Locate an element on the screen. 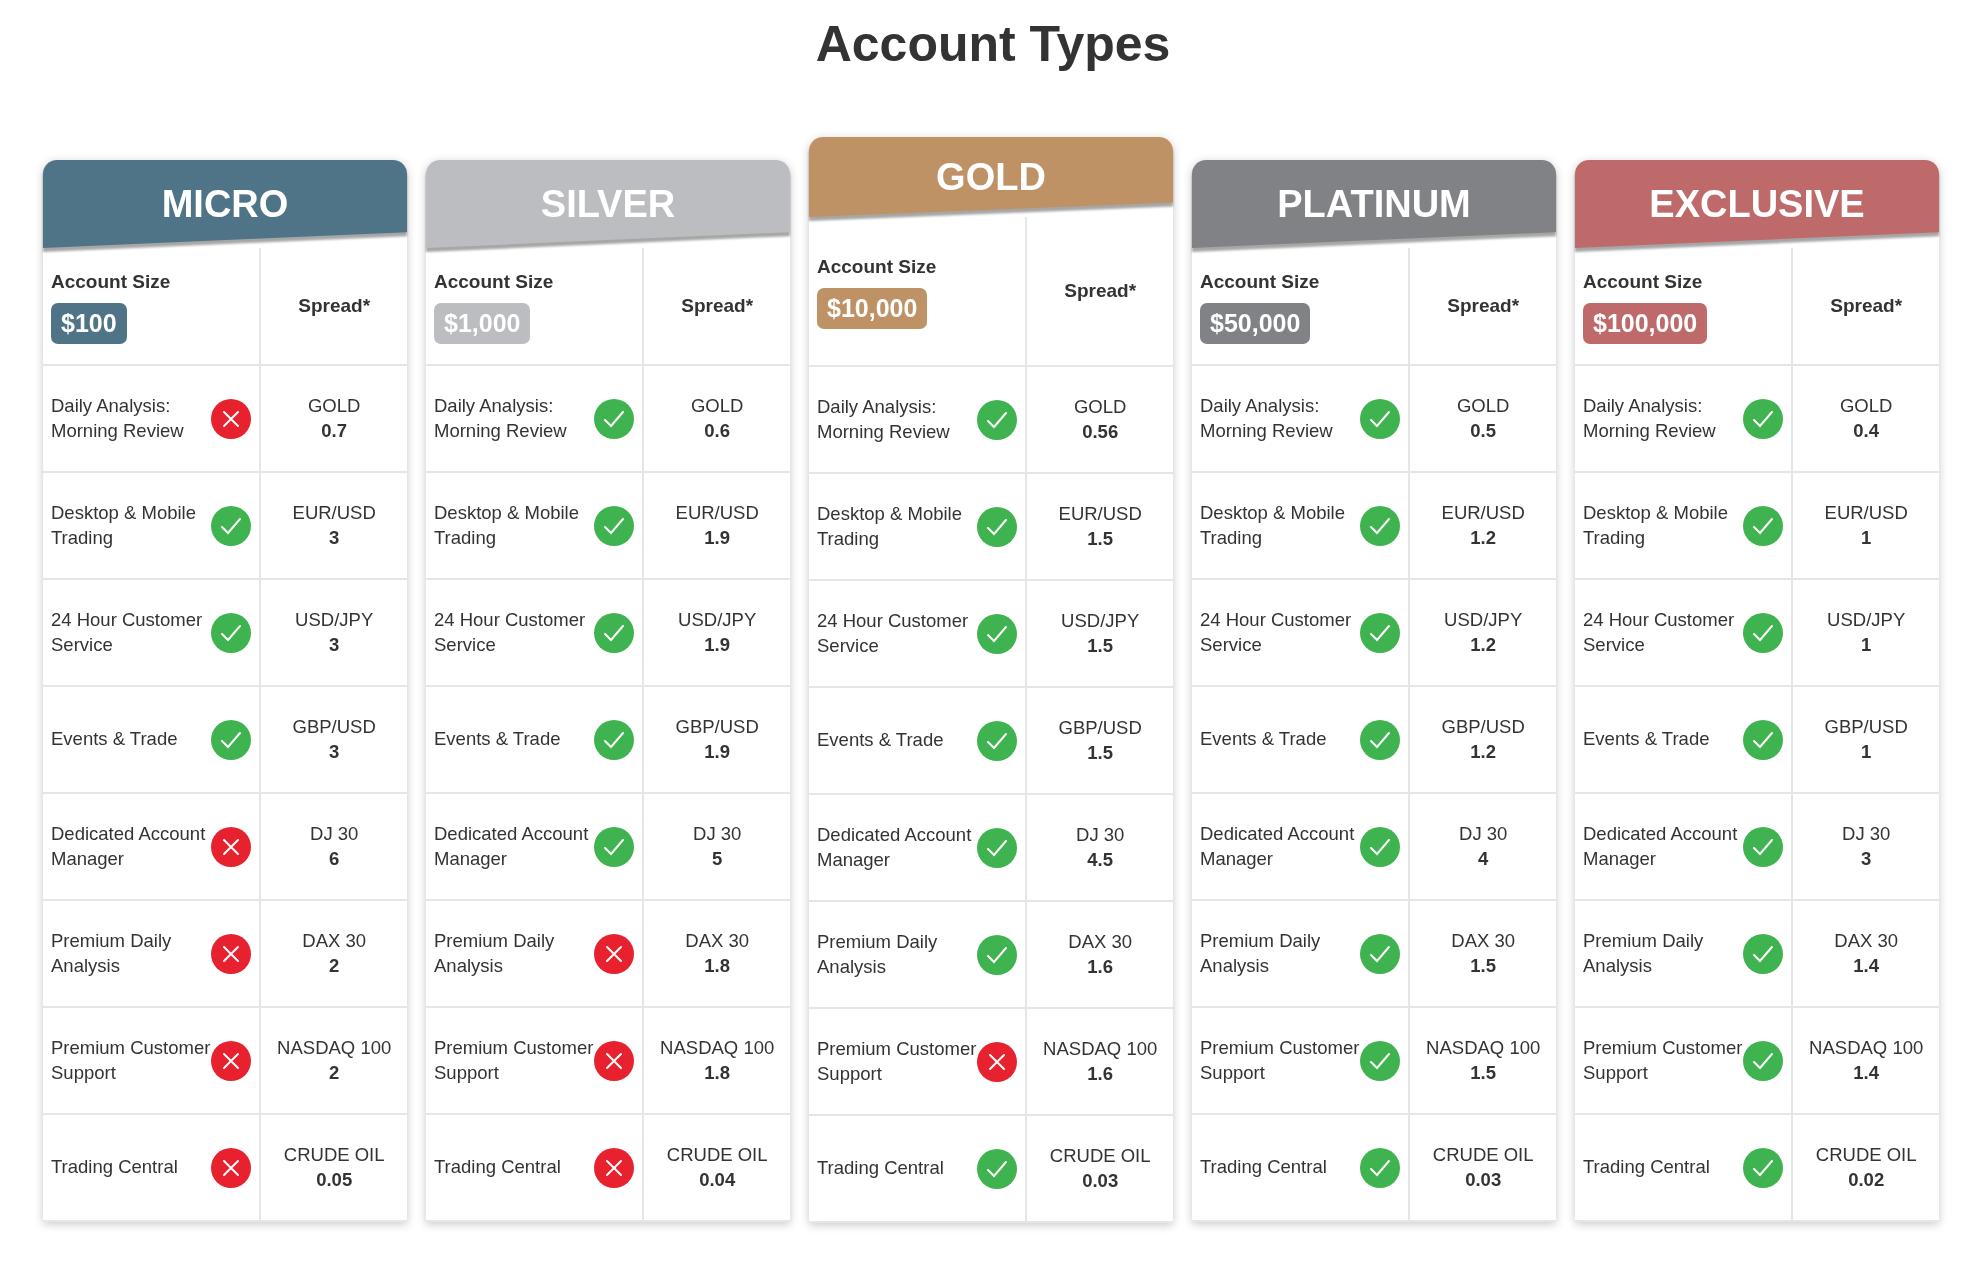 The image size is (1986, 1270). spread-value: GBP/USD 1.5 is located at coordinates (1100, 740).